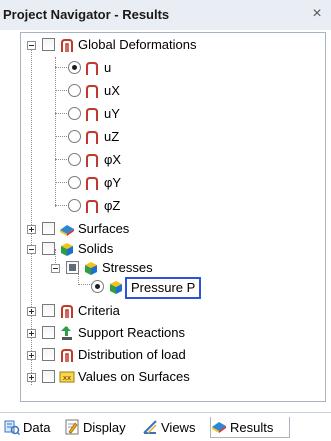 The height and width of the screenshot is (441, 331). Describe the element at coordinates (66, 333) in the screenshot. I see `support-reaction-icon` at that location.